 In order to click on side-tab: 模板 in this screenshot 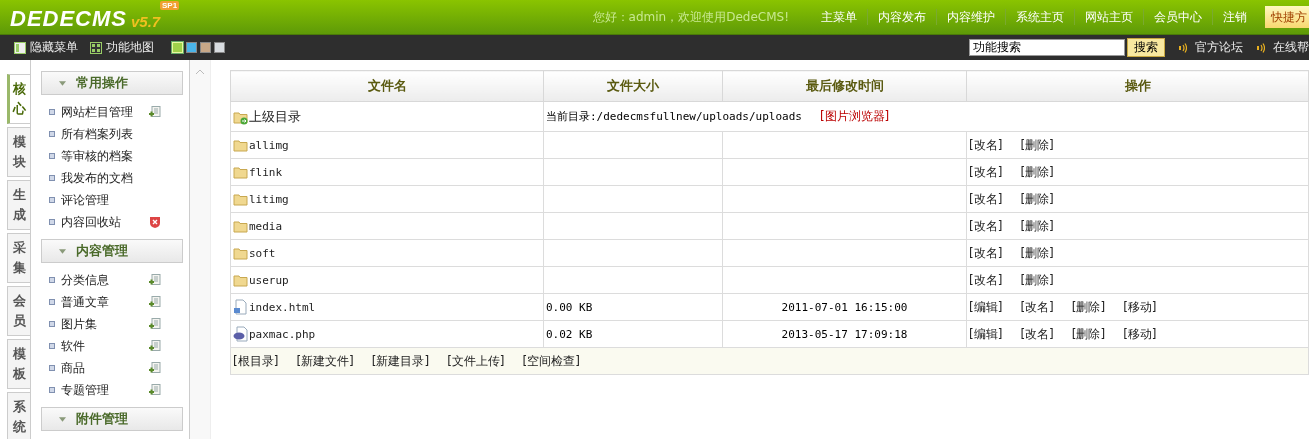, I will do `click(18, 364)`.